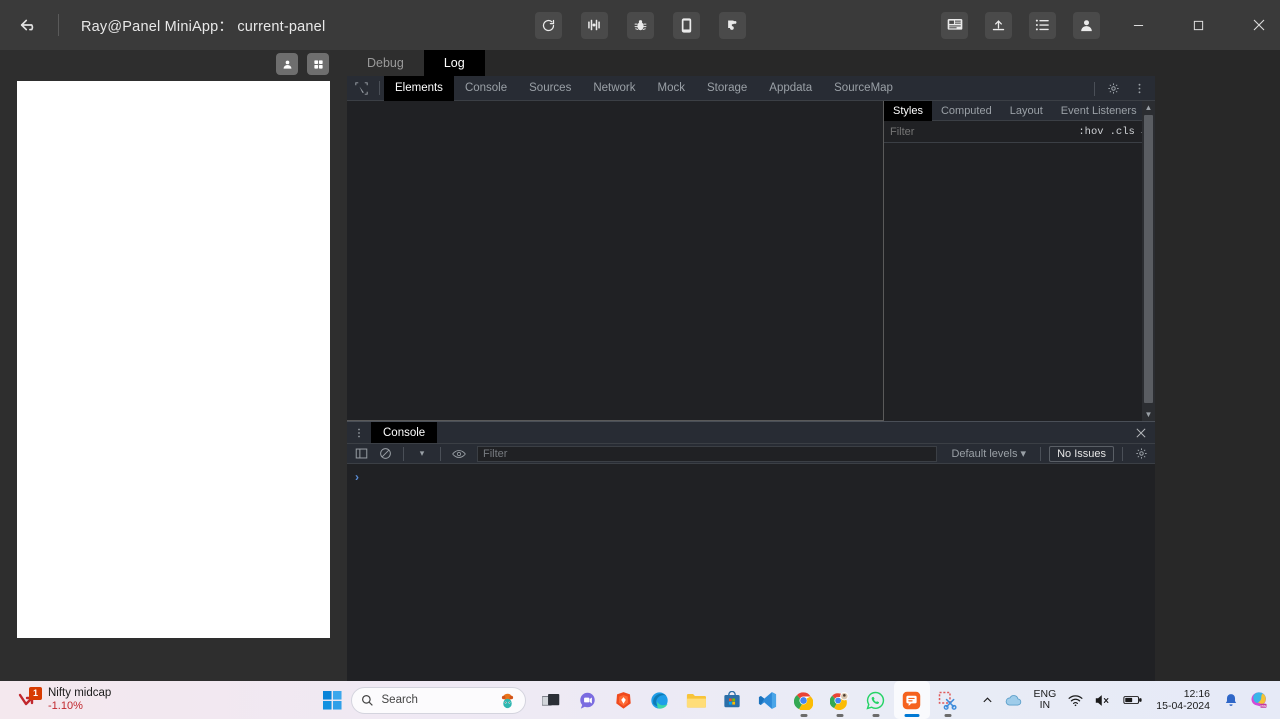 The width and height of the screenshot is (1280, 719). I want to click on start-button, so click(333, 700).